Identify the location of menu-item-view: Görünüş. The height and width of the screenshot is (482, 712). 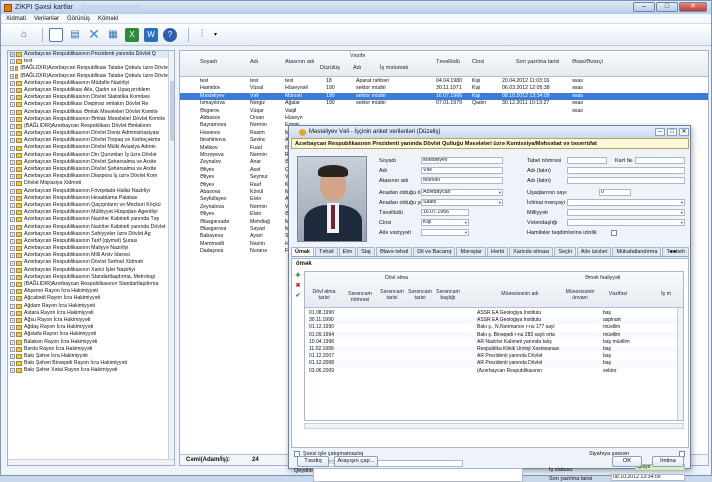
(78, 19).